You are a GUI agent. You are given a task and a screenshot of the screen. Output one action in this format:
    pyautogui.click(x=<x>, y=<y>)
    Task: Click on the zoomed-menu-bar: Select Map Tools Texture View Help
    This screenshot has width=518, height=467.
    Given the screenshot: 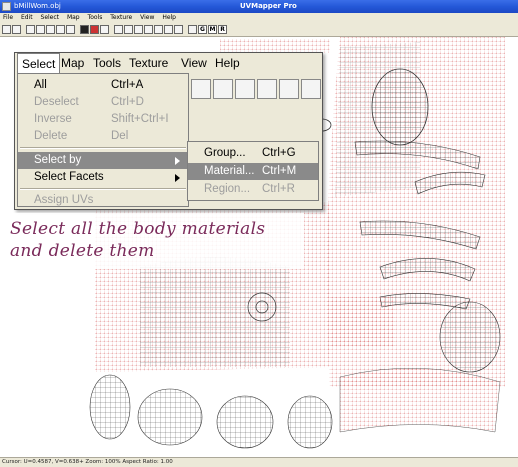 What is the action you would take?
    pyautogui.click(x=168, y=63)
    